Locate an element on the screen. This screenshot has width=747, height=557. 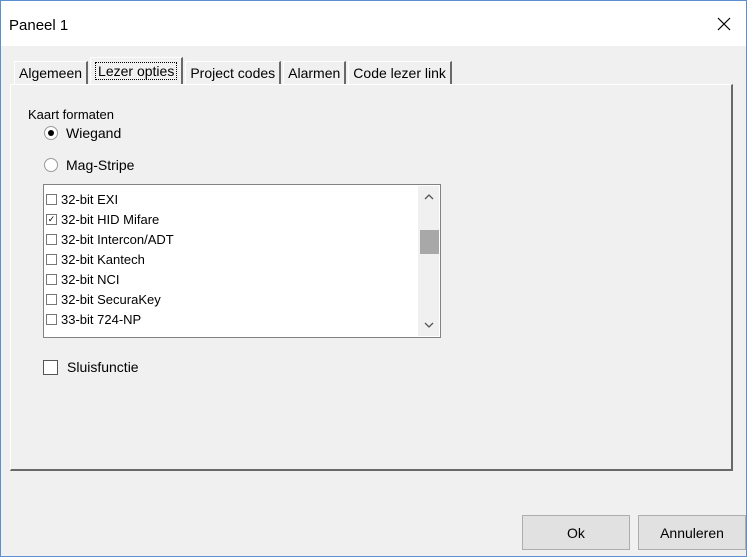
tab-project-codes: Project codes is located at coordinates (233, 72).